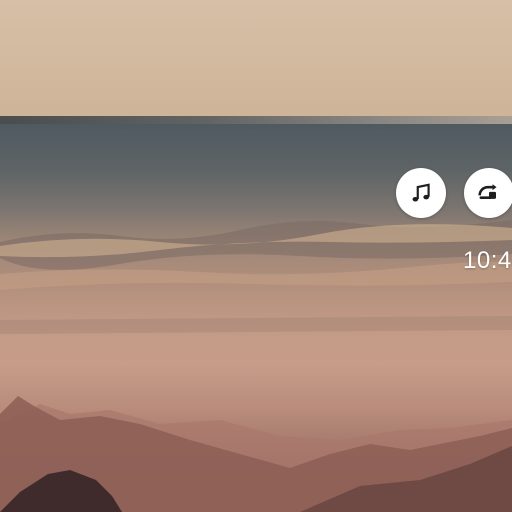  What do you see at coordinates (256, 325) in the screenshot?
I see `haze-line` at bounding box center [256, 325].